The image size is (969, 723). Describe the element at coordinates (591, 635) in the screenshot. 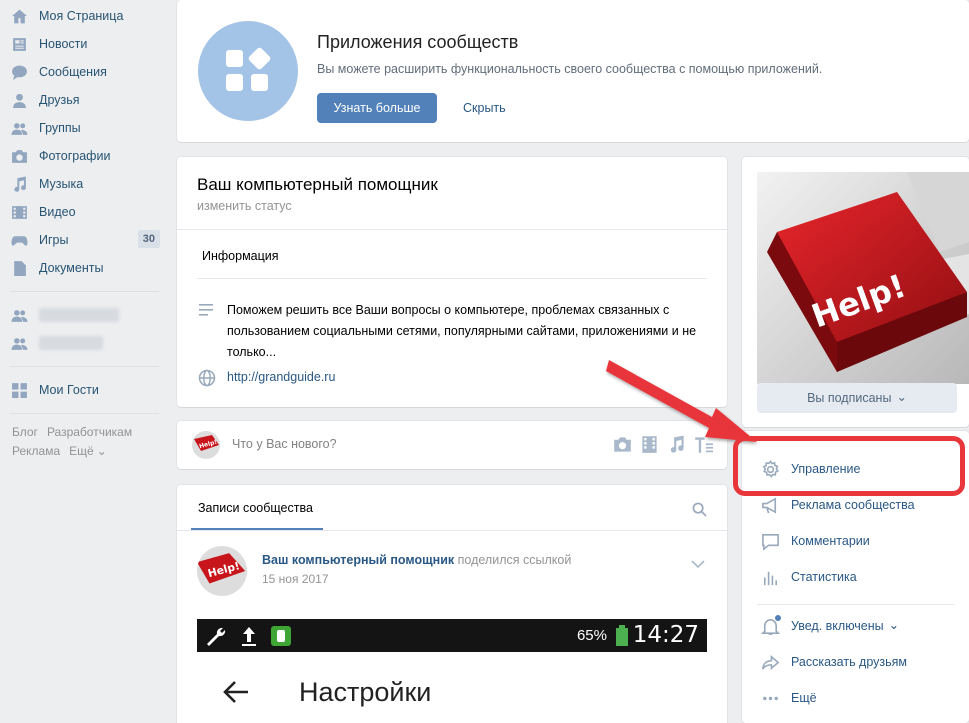

I see `battery-percent: 65%` at that location.